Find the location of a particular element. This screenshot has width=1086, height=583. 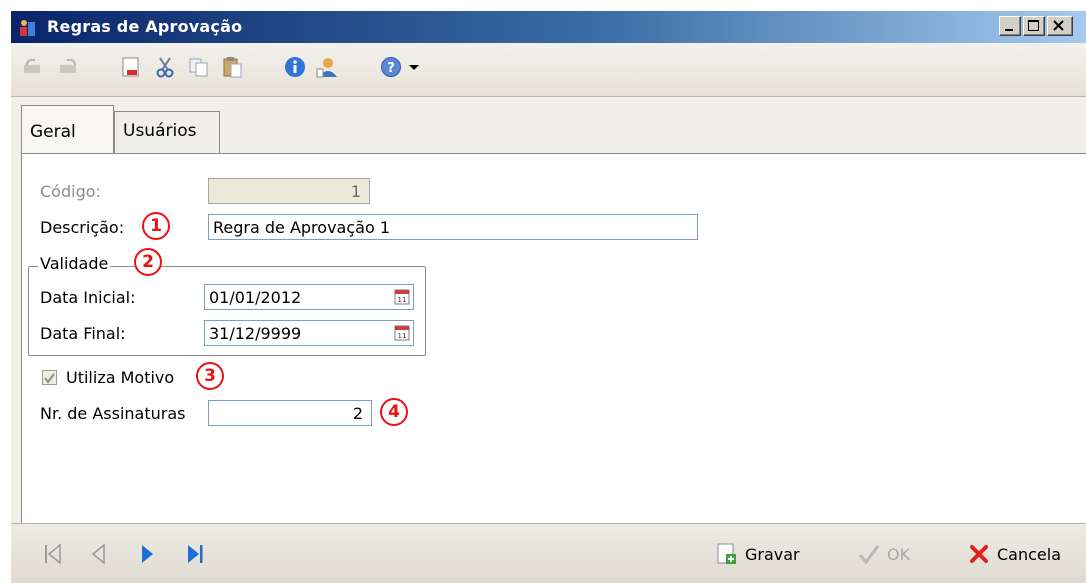

first-record-icon is located at coordinates (53, 554).